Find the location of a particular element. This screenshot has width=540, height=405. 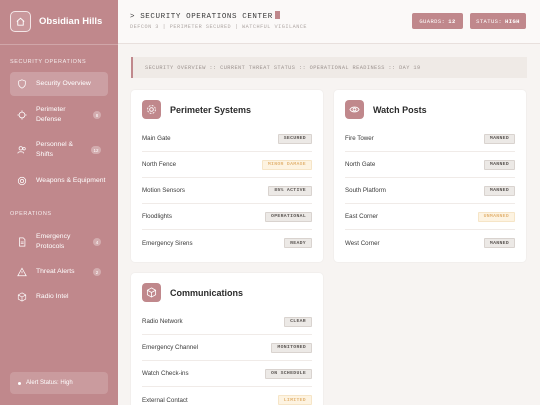

users-icon is located at coordinates (21, 150).